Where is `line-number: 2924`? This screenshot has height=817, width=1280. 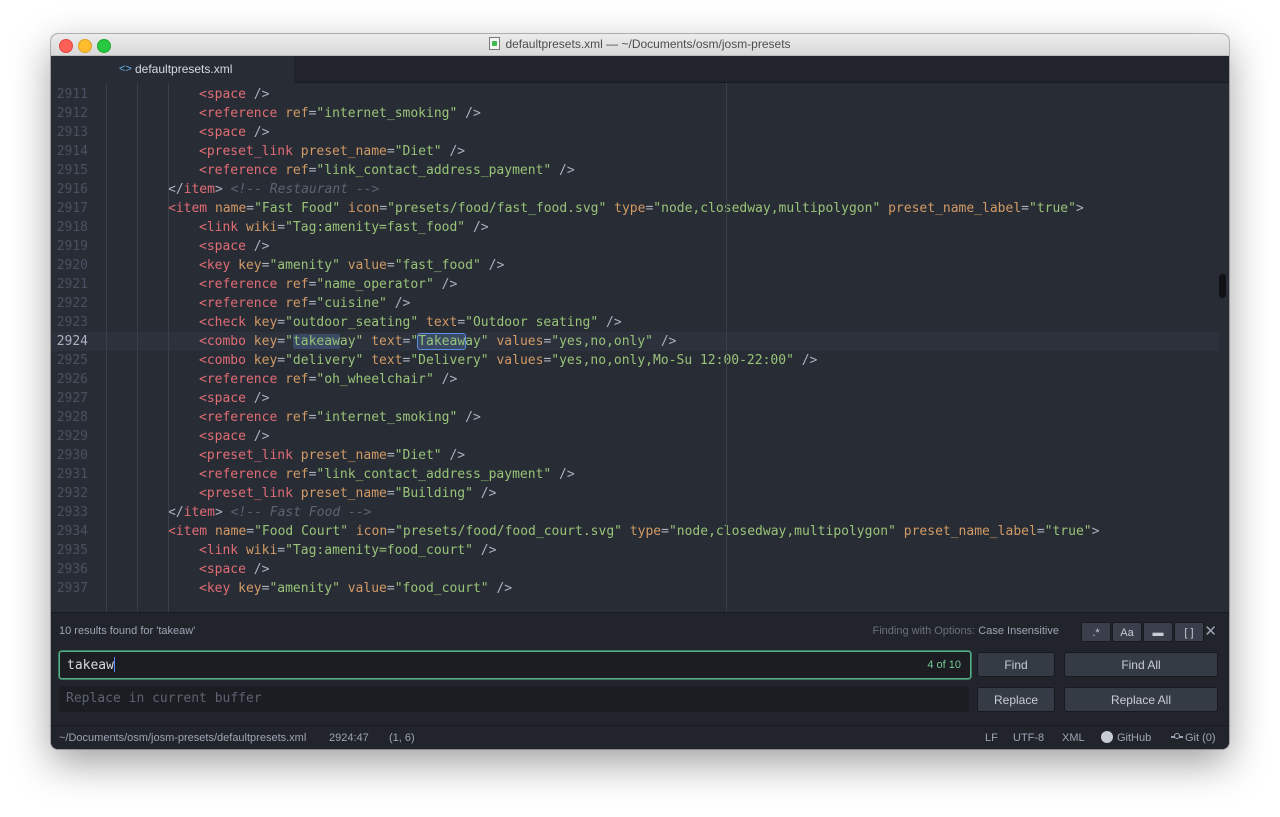 line-number: 2924 is located at coordinates (69, 341).